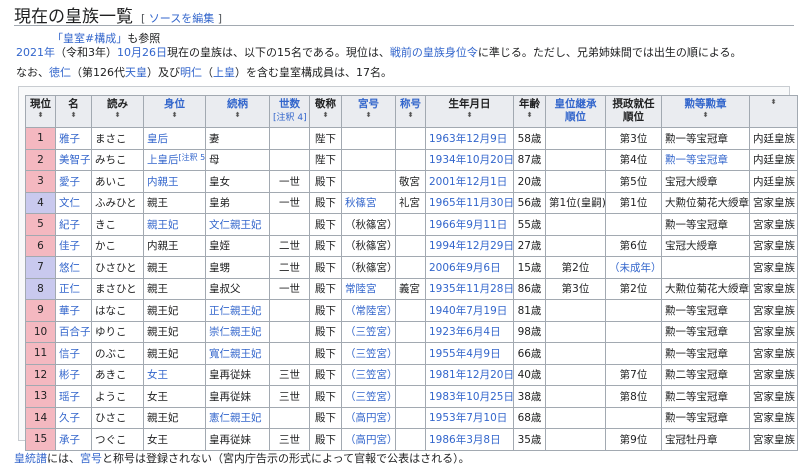 This screenshot has width=800, height=466. What do you see at coordinates (368, 104) in the screenshot?
I see `column-header-label: 宮号` at bounding box center [368, 104].